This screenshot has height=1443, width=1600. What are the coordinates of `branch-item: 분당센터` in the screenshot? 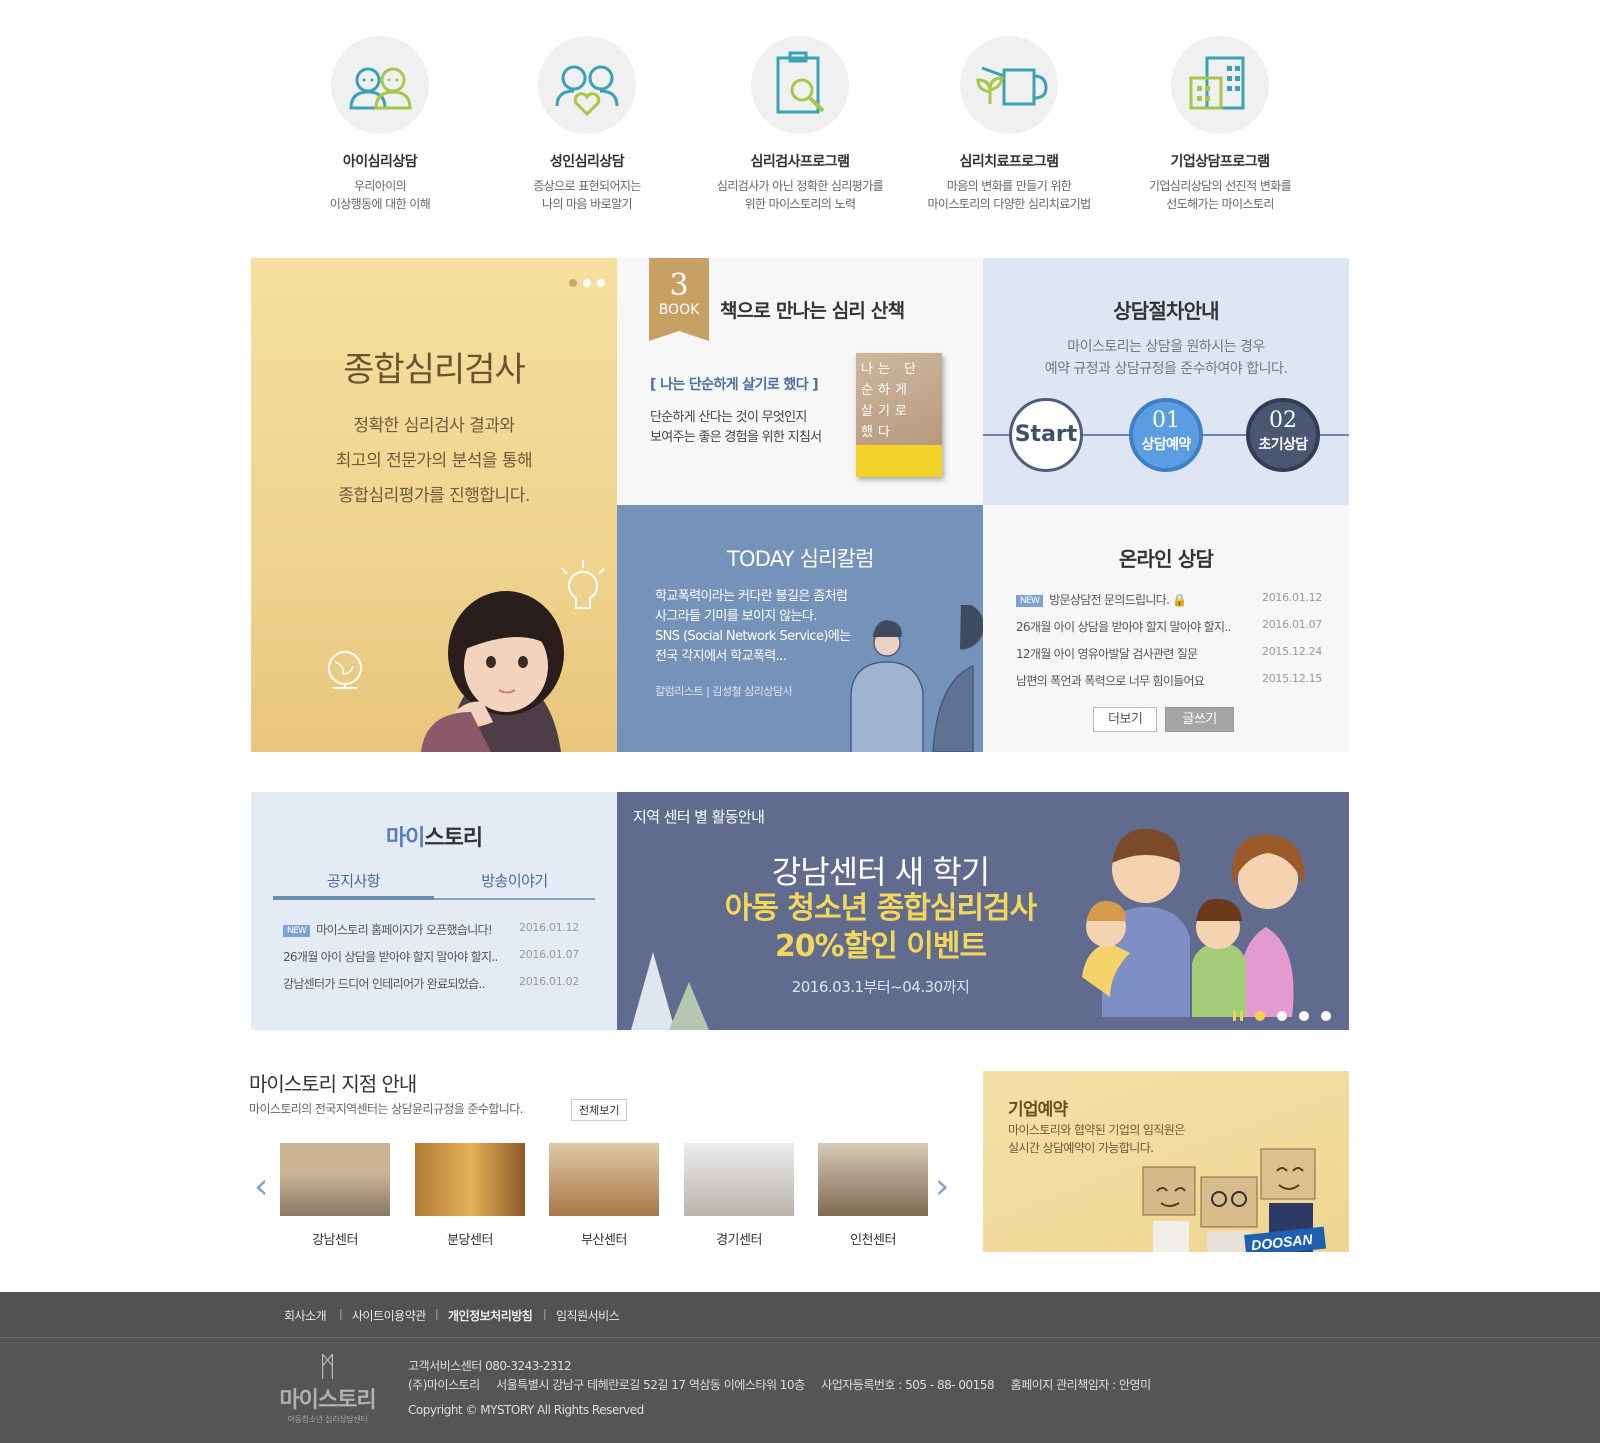 It's located at (470, 1195).